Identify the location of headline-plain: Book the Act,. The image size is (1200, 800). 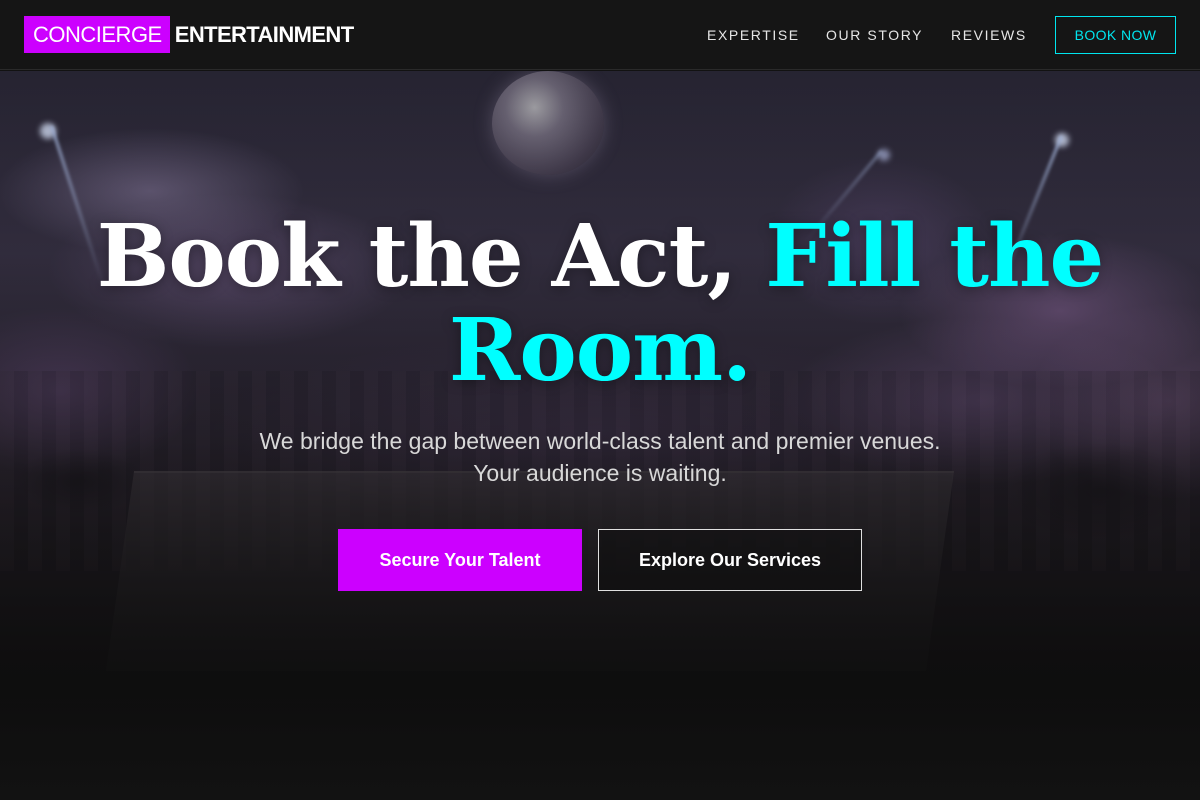
(431, 256).